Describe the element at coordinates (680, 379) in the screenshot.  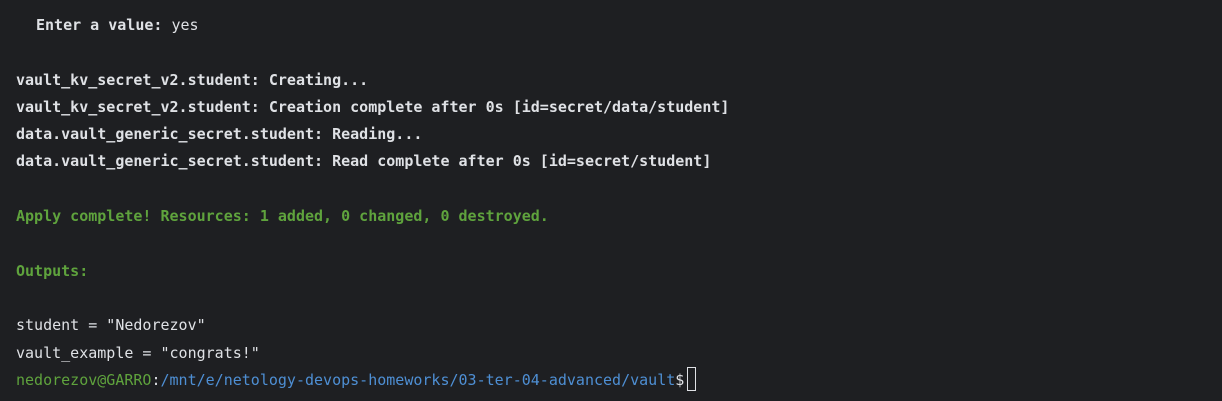
I see `prompt-symbol: $` at that location.